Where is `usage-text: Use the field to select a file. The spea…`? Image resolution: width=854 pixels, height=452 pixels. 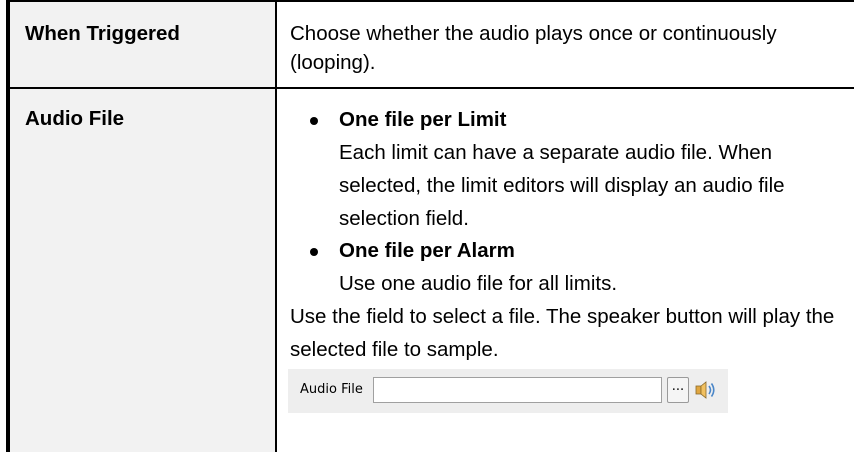 usage-text: Use the field to select a file. The spea… is located at coordinates (562, 333).